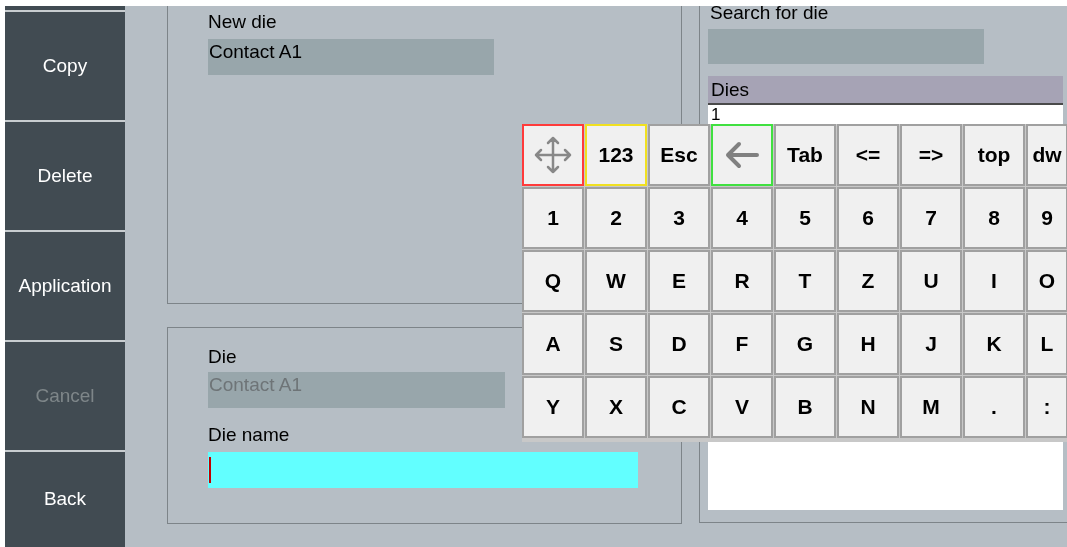  I want to click on search-field, so click(846, 46).